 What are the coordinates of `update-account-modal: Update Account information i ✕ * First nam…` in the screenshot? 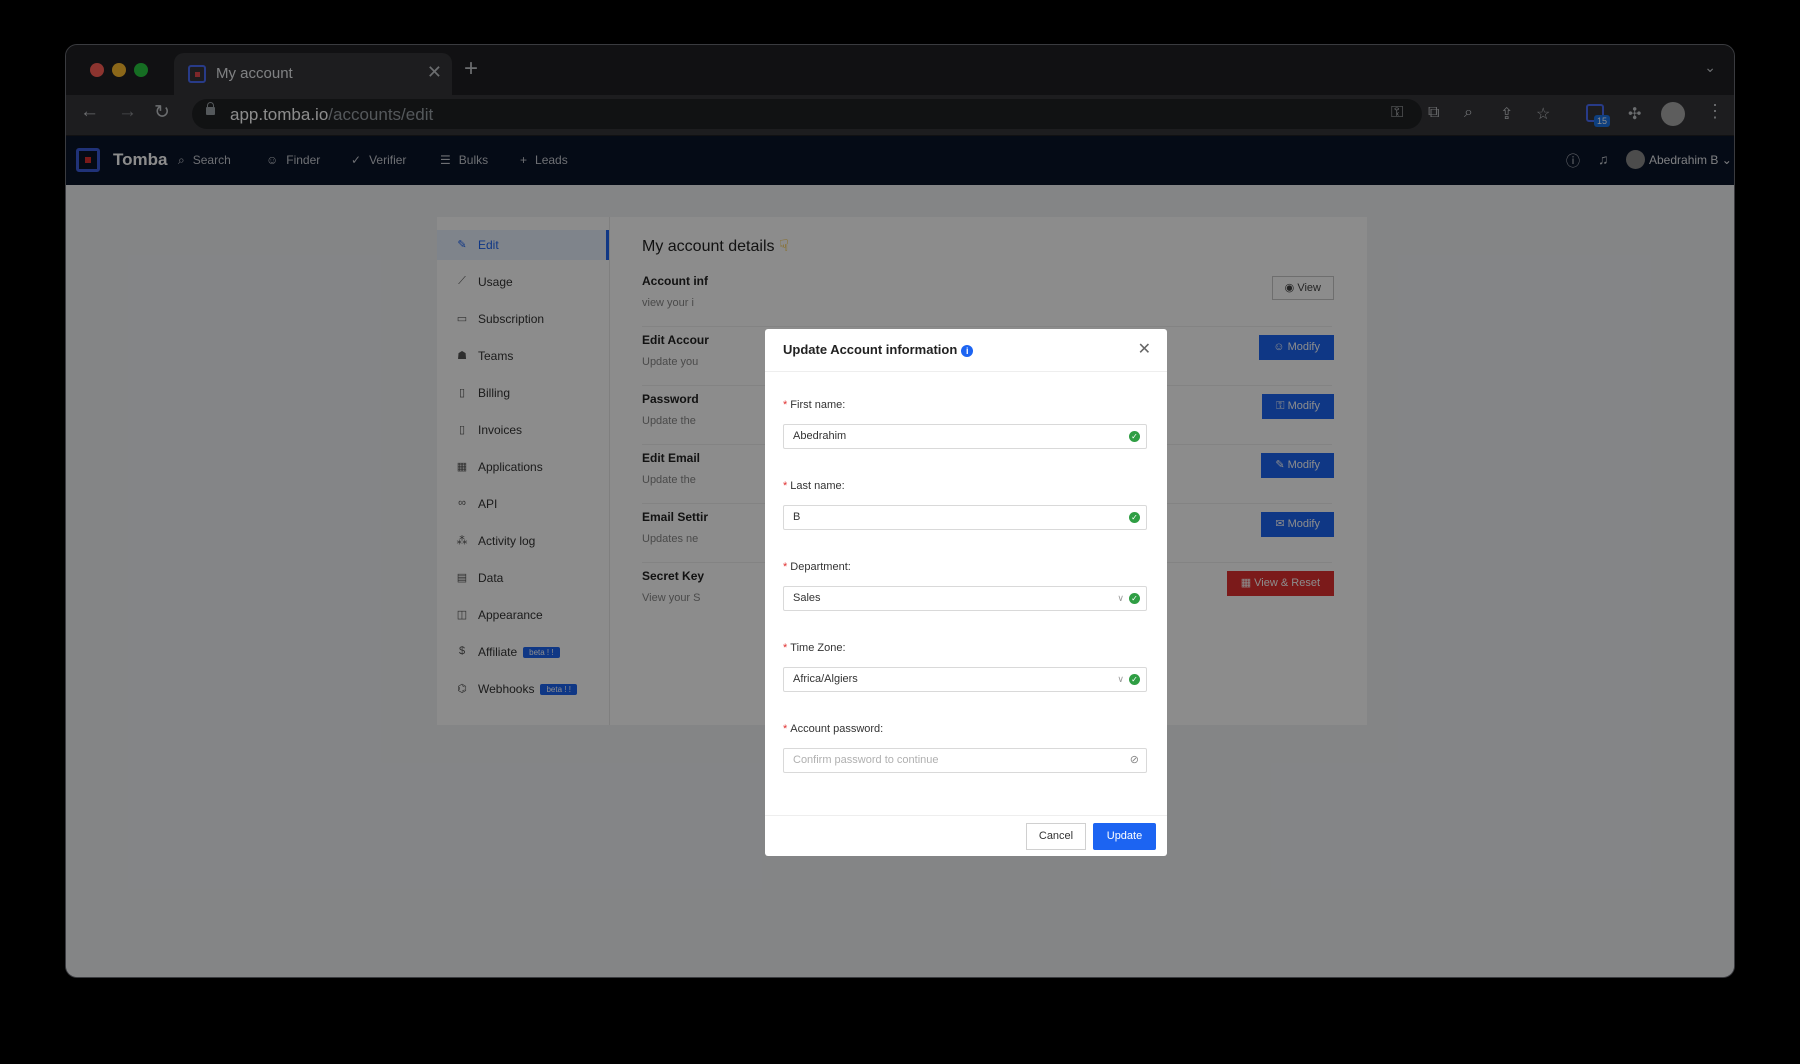 It's located at (966, 592).